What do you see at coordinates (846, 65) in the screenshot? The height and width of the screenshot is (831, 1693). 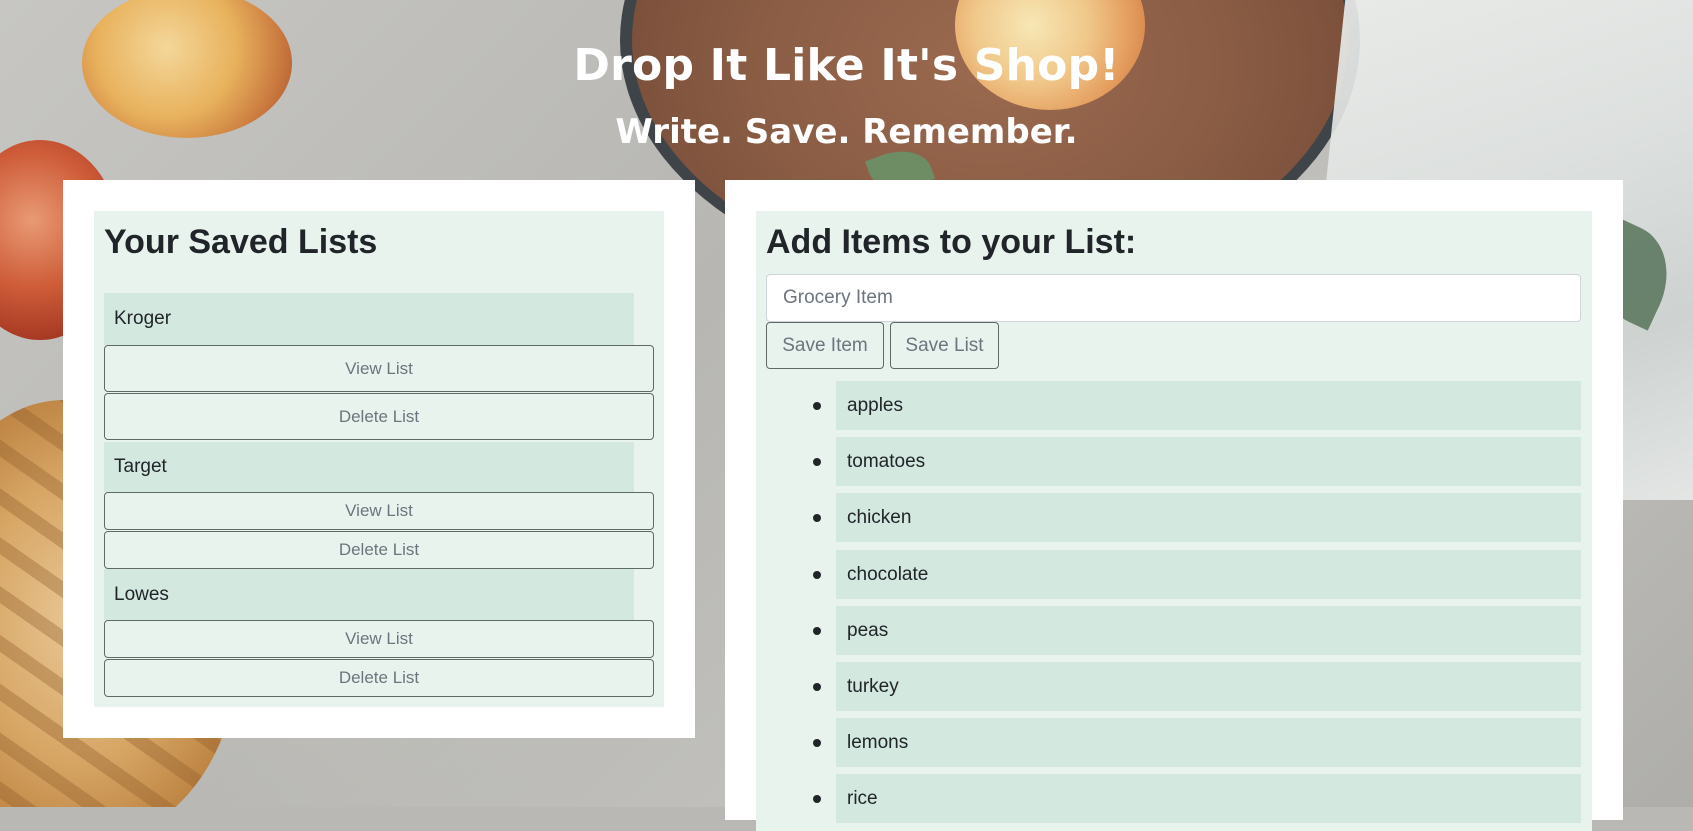 I see `page-title: Drop It Like It's Shop!` at bounding box center [846, 65].